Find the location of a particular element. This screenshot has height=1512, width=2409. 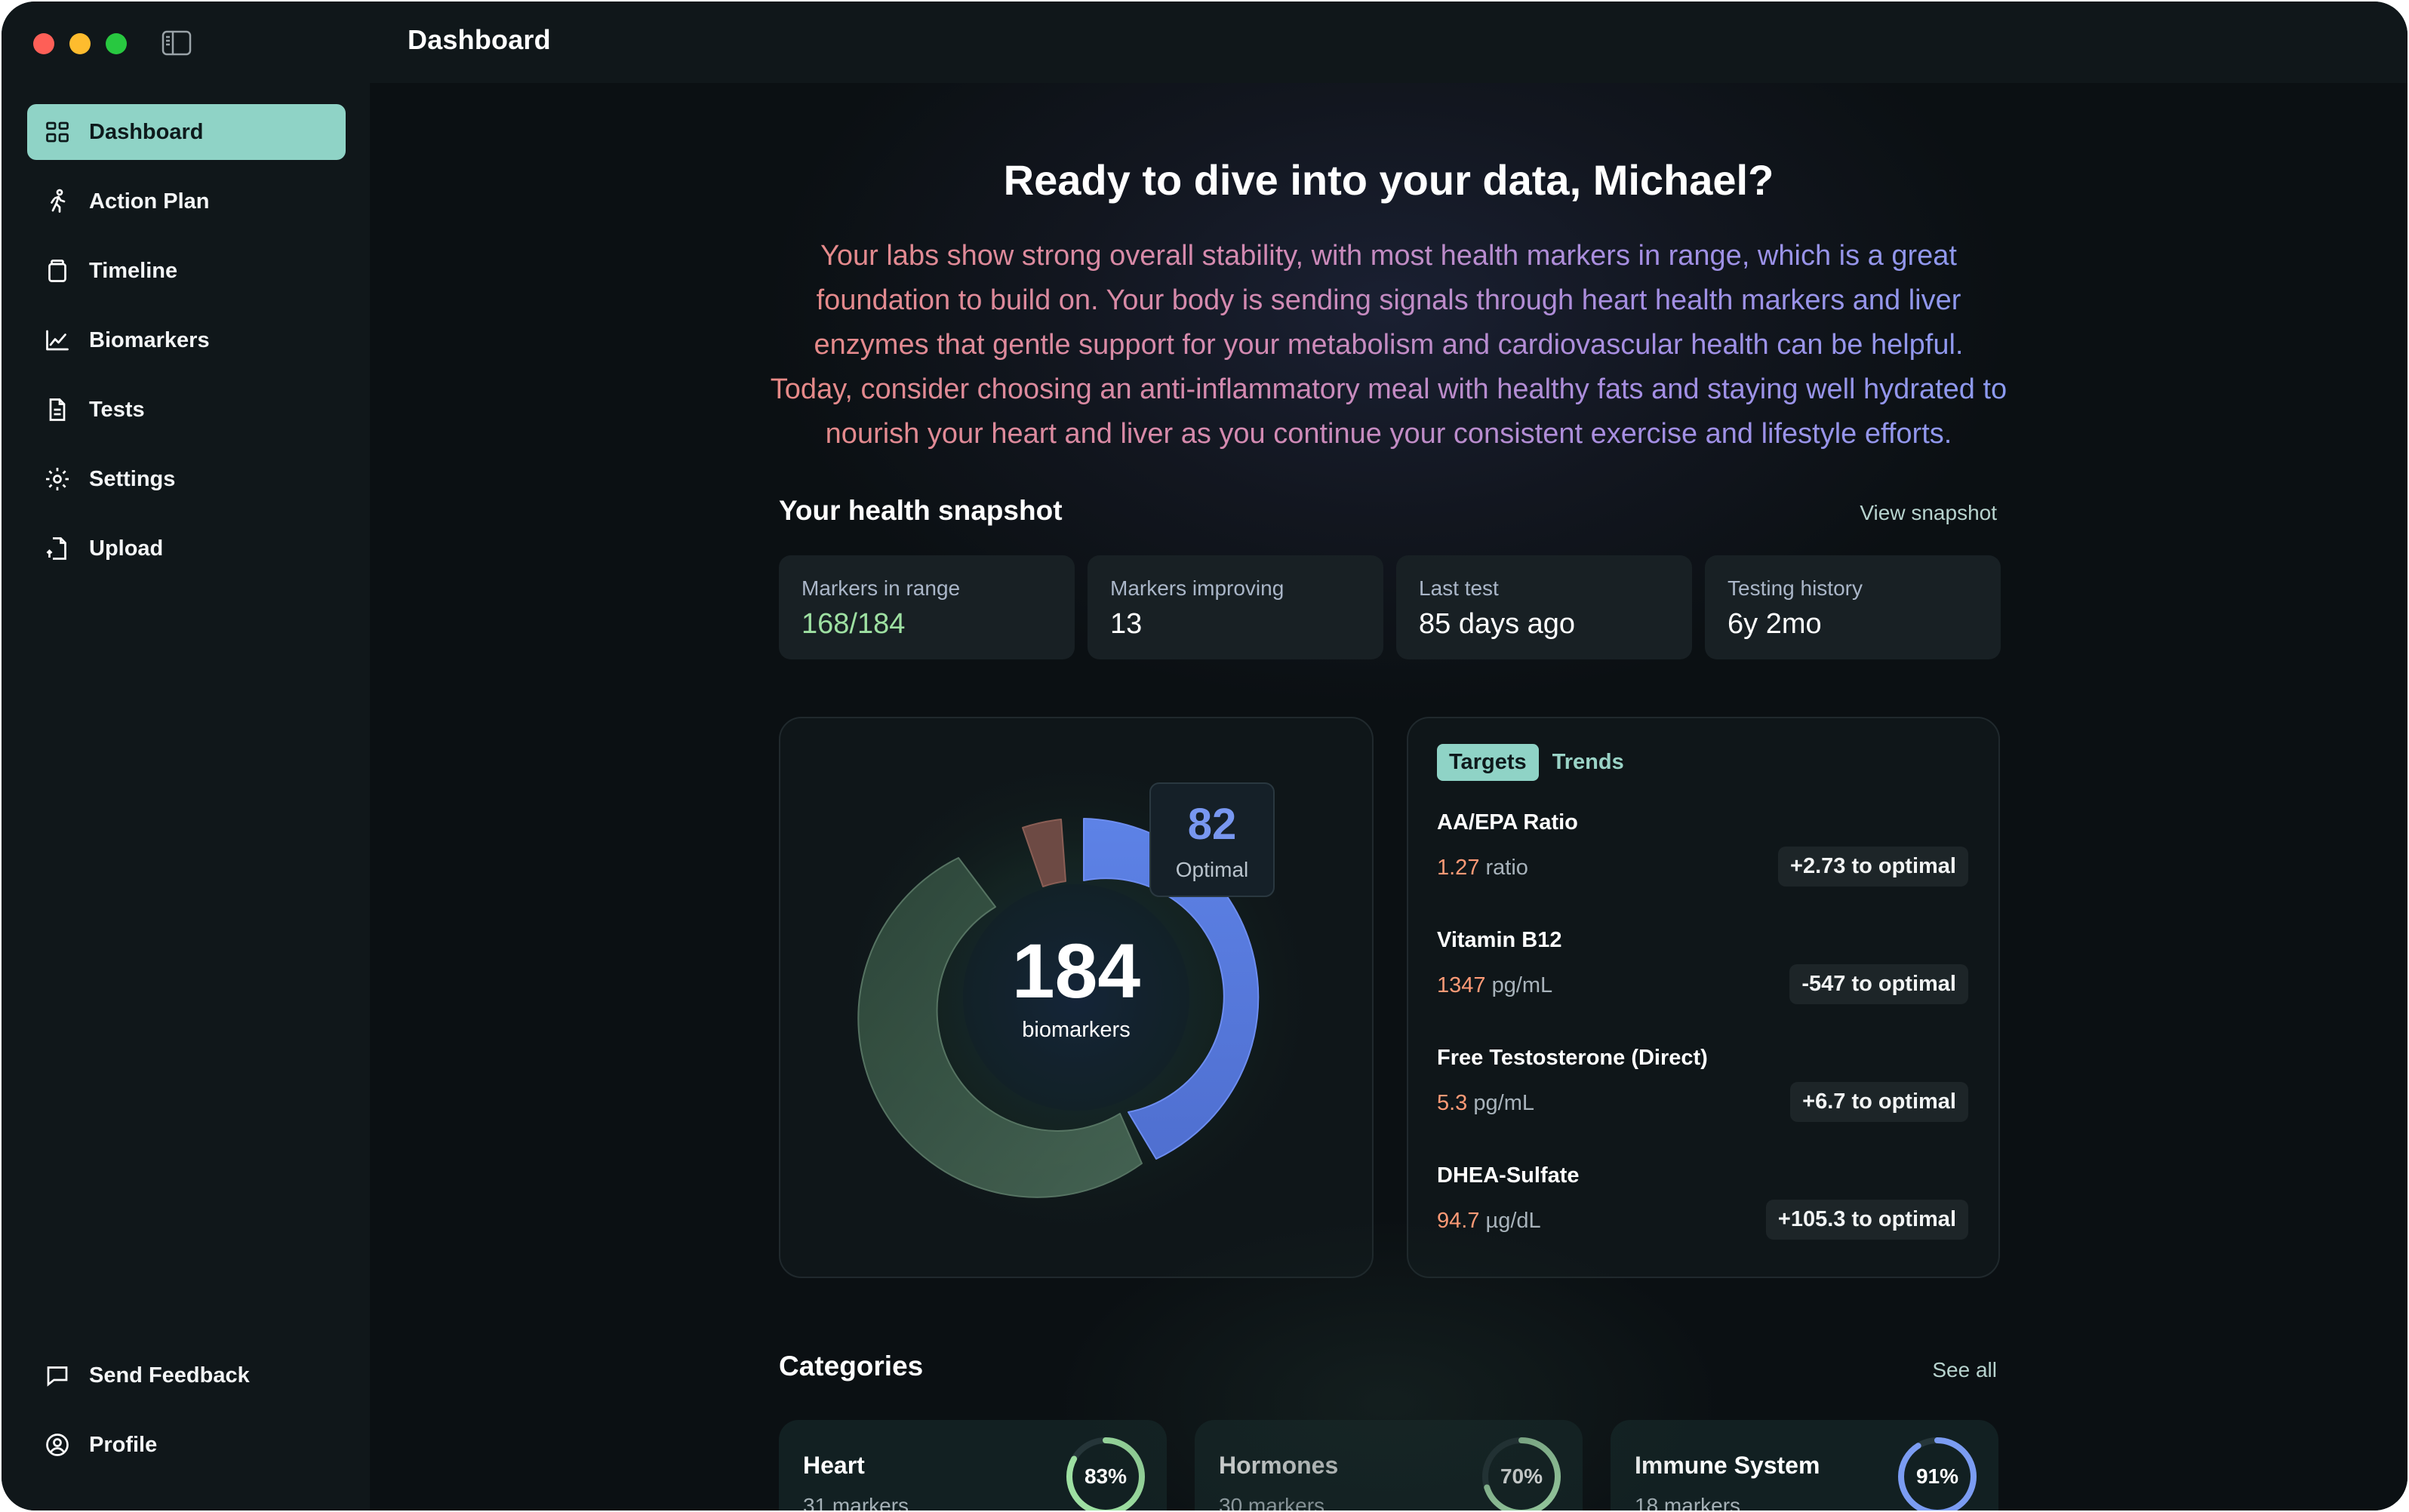

user-circle-icon is located at coordinates (57, 1445).